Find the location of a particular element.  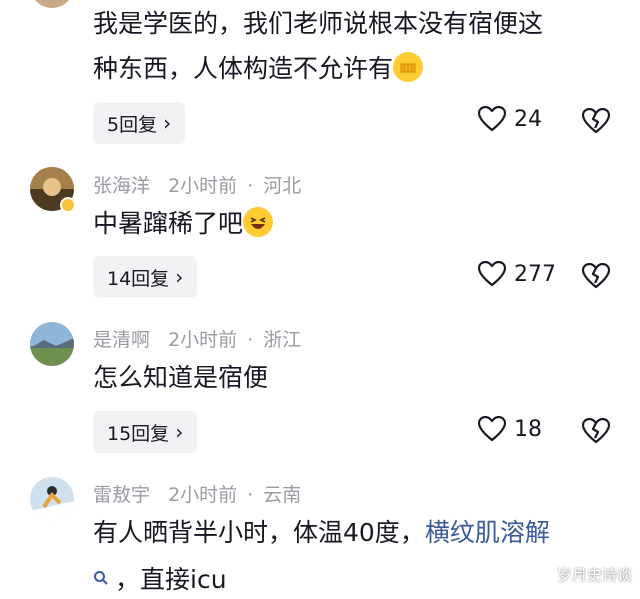

comment-text: 怎么知道是宿便 is located at coordinates (181, 377).